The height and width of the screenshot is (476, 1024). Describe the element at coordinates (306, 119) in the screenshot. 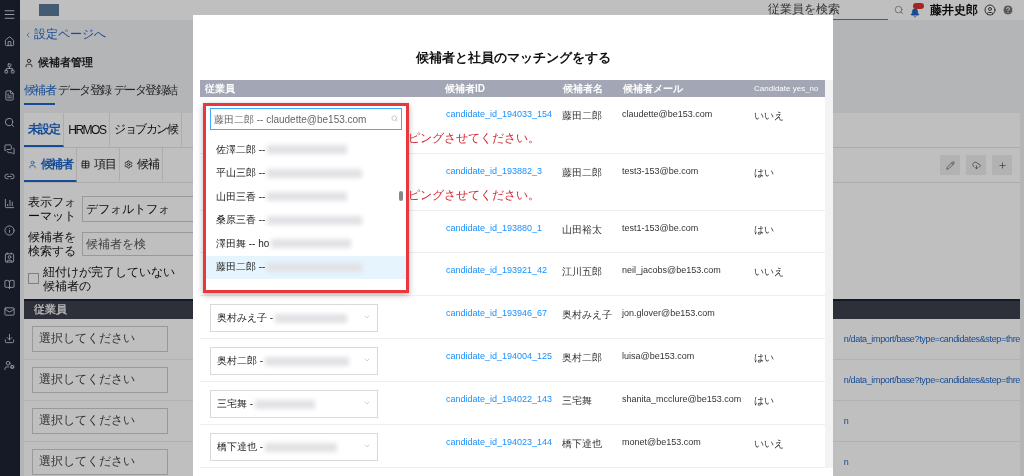

I see `dropdown-search-field: 藤田二郎 -- claudette@be153.com` at that location.